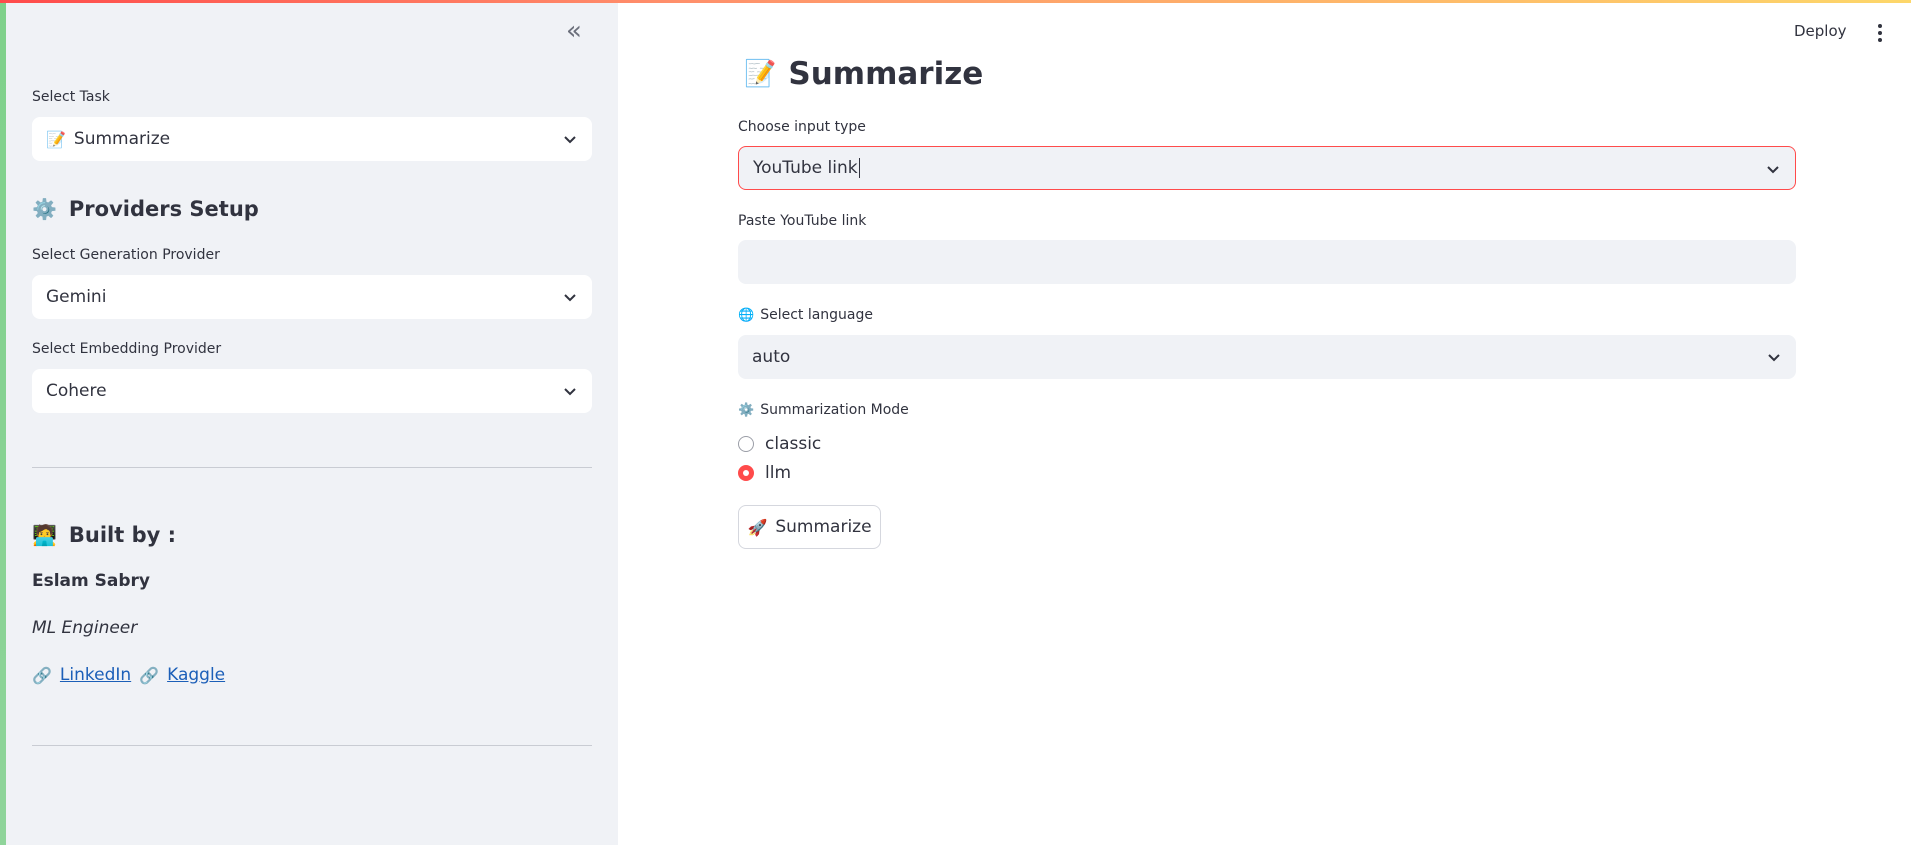 This screenshot has width=1911, height=845. Describe the element at coordinates (757, 527) in the screenshot. I see `rocket-icon: 🚀` at that location.